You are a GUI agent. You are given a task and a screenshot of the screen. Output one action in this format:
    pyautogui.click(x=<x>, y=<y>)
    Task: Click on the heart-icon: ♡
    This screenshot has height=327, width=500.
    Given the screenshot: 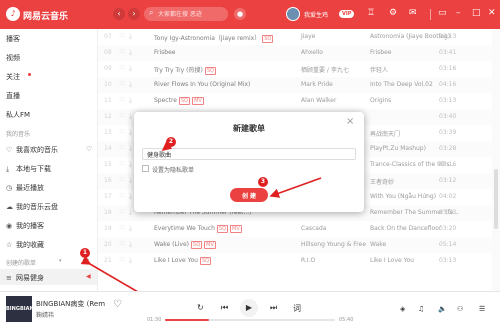 What is the action you would take?
    pyautogui.click(x=9, y=150)
    